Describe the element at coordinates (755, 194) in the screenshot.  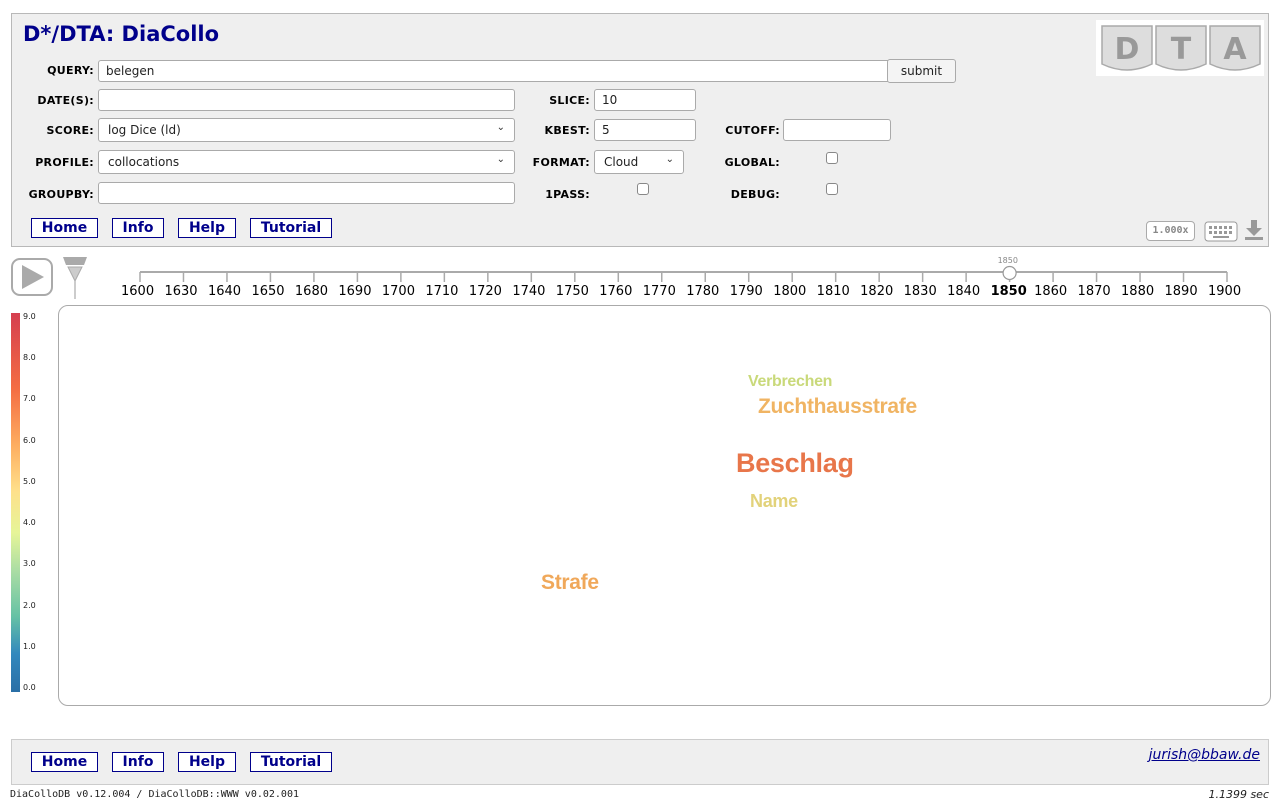
I see `debug-label: DEBUG:` at that location.